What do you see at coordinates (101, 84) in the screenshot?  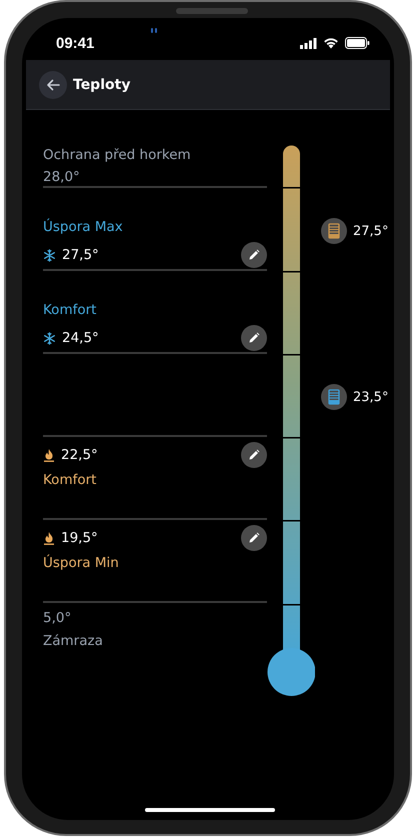 I see `page-title: Teploty` at bounding box center [101, 84].